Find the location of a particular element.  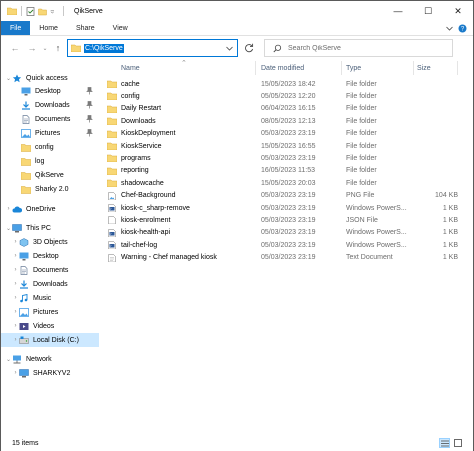

file-name-cell: config is located at coordinates (123, 96).